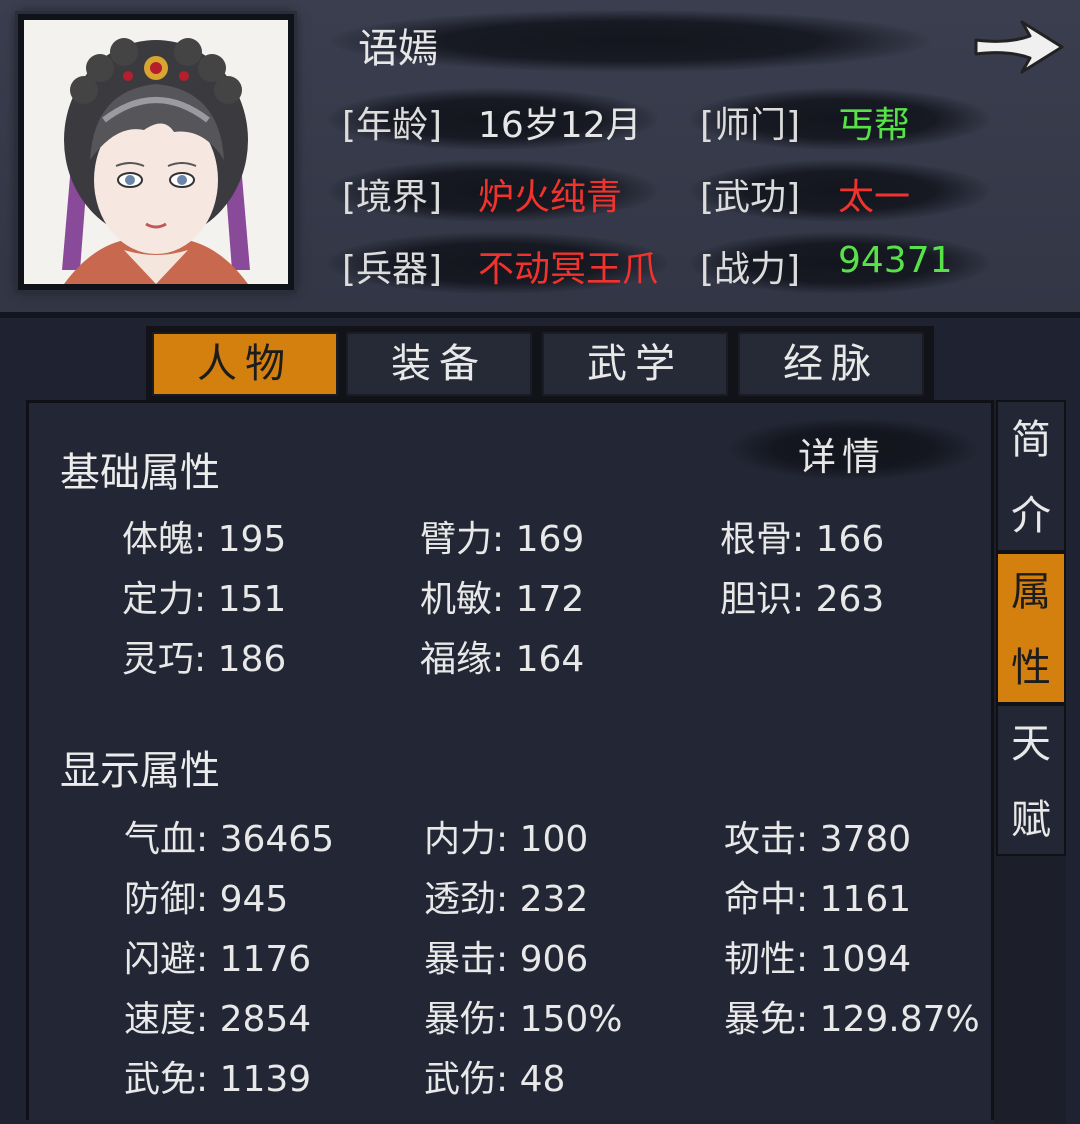 This screenshot has height=1124, width=1080. Describe the element at coordinates (204, 539) in the screenshot. I see `stat-constitution: 体魄: 195` at that location.